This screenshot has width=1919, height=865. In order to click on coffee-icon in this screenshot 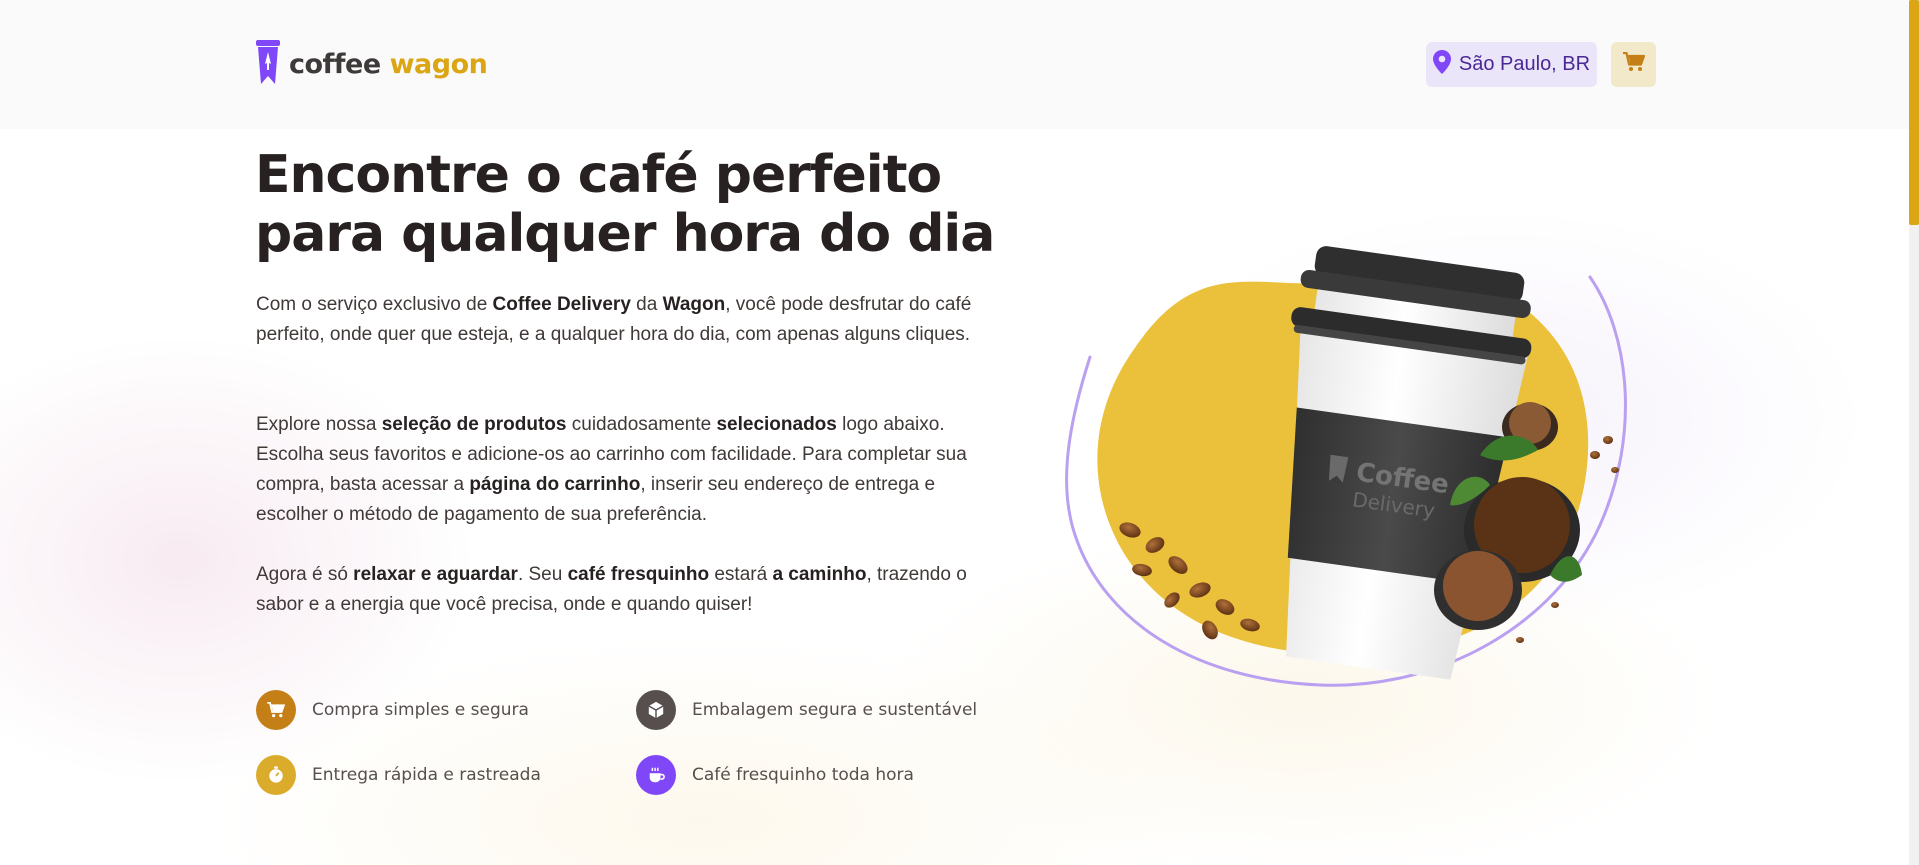, I will do `click(656, 775)`.